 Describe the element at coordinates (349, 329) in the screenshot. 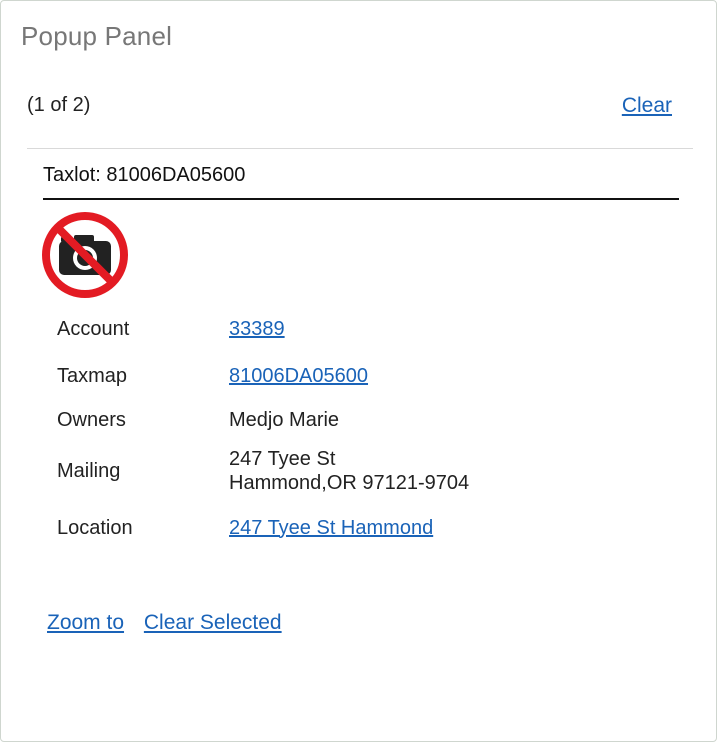

I see `account-value-cell: 33389` at that location.